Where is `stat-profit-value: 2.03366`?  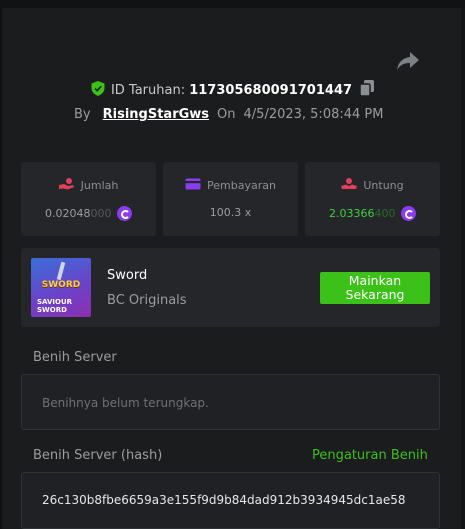 stat-profit-value: 2.03366 is located at coordinates (352, 213).